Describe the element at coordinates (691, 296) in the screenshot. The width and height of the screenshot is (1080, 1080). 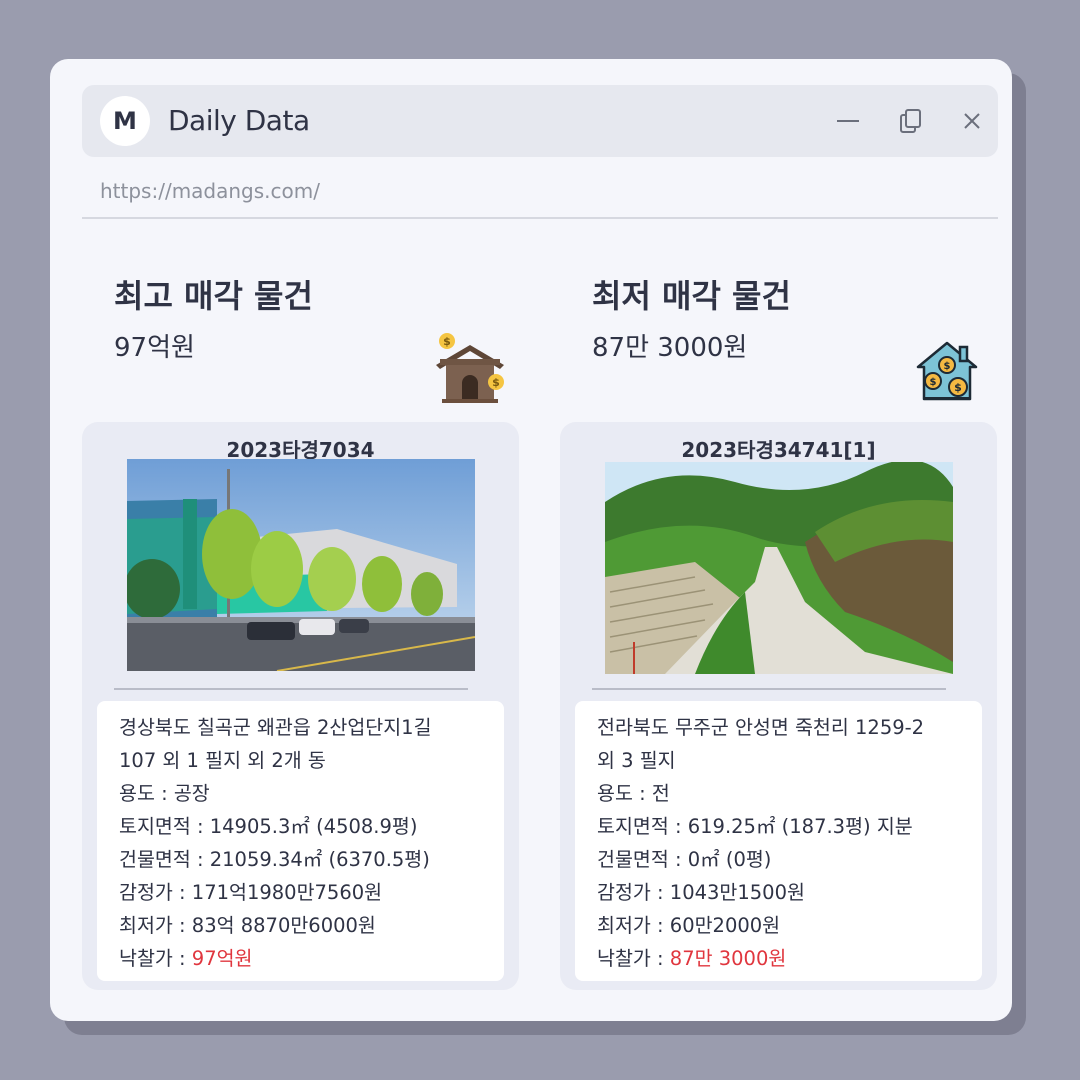
I see `lowest-section-title: 최저 매각 물건` at that location.